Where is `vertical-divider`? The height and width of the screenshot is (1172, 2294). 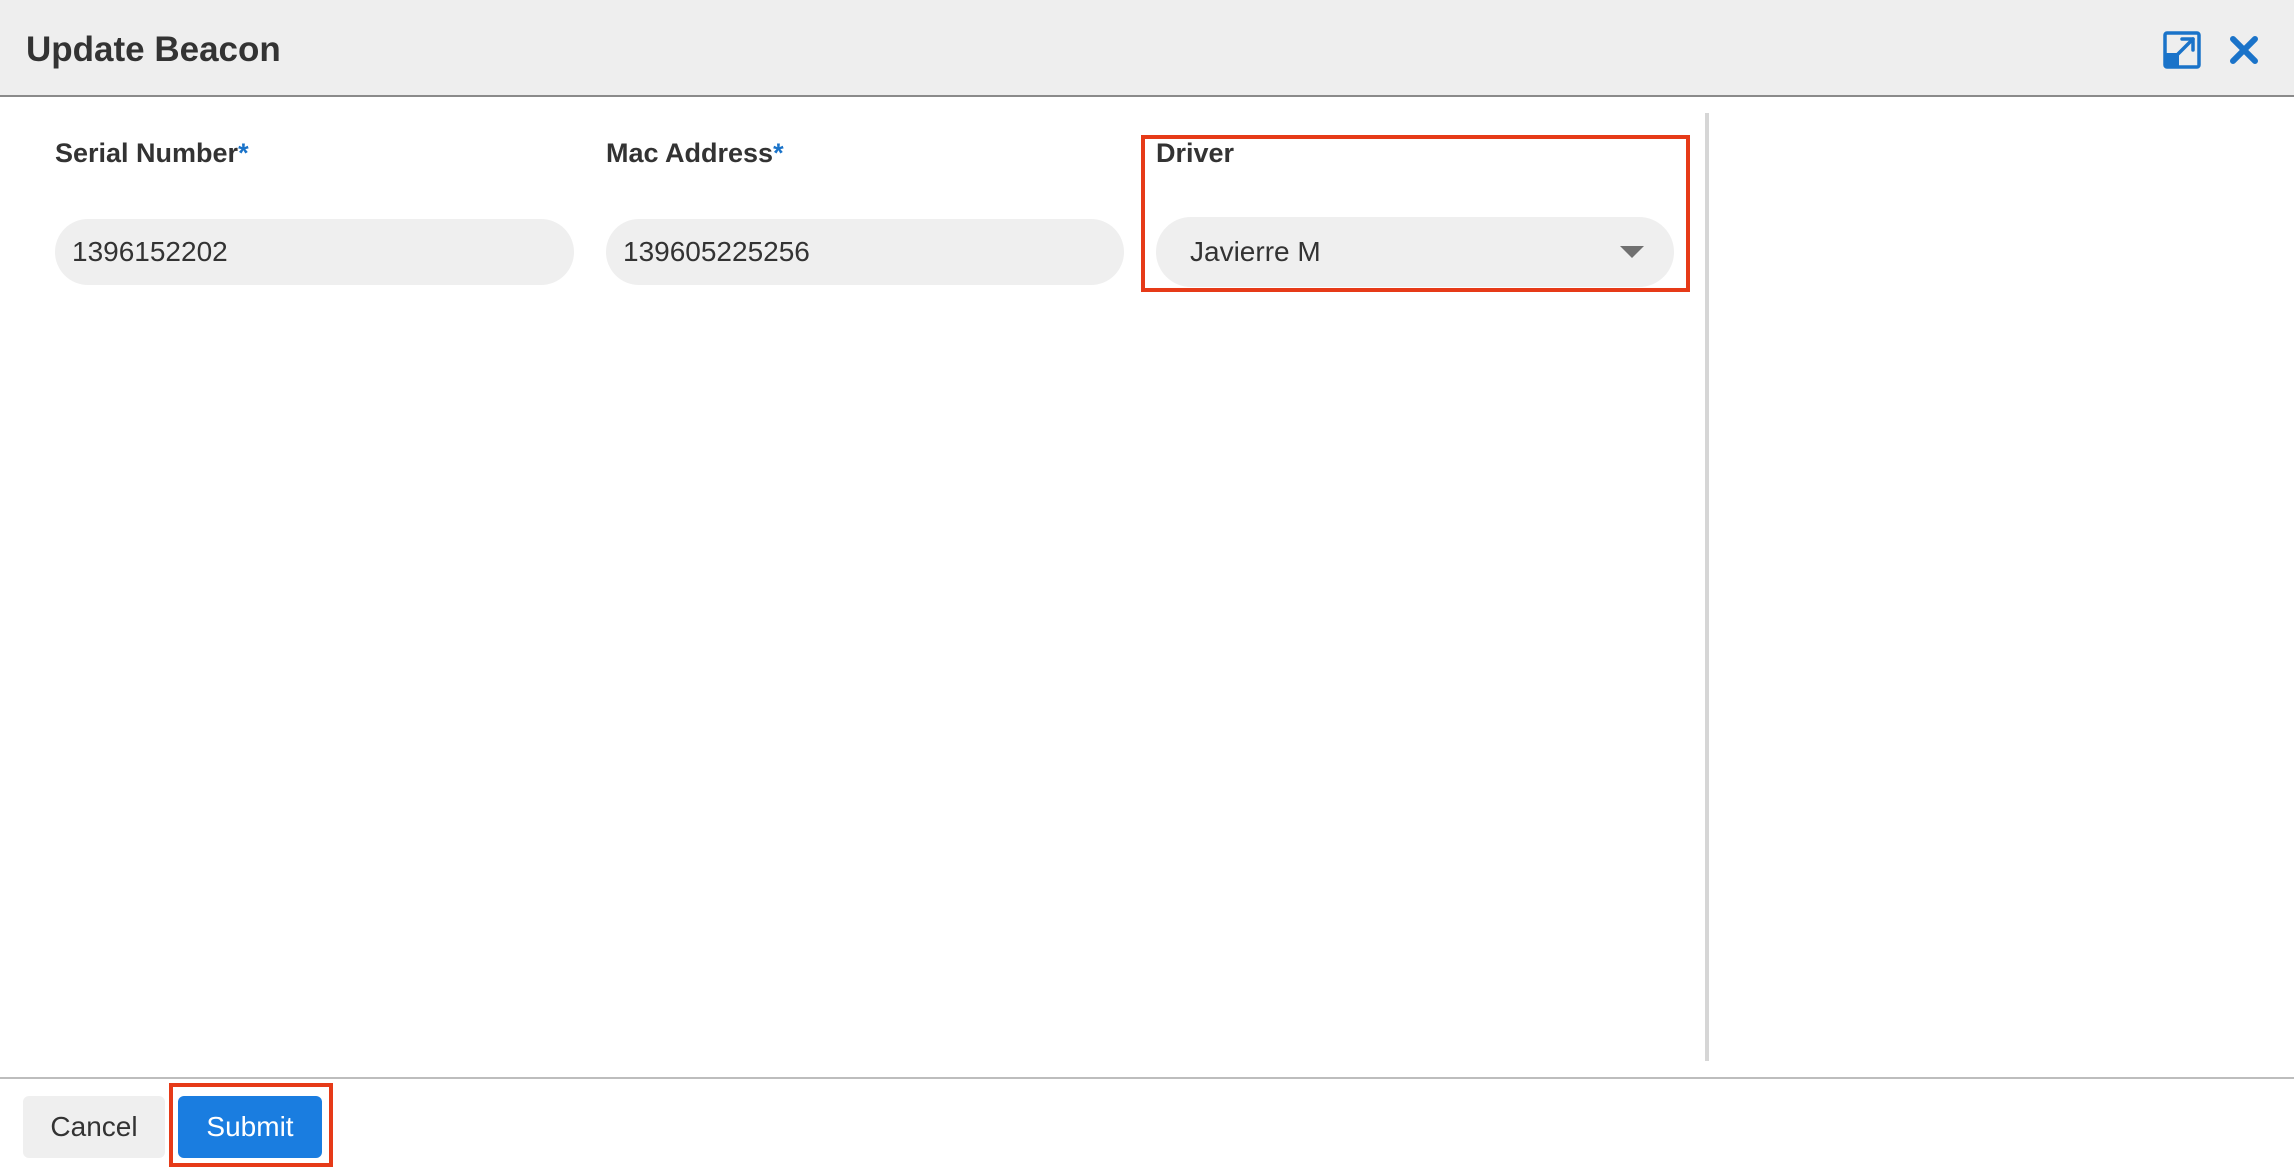 vertical-divider is located at coordinates (1707, 587).